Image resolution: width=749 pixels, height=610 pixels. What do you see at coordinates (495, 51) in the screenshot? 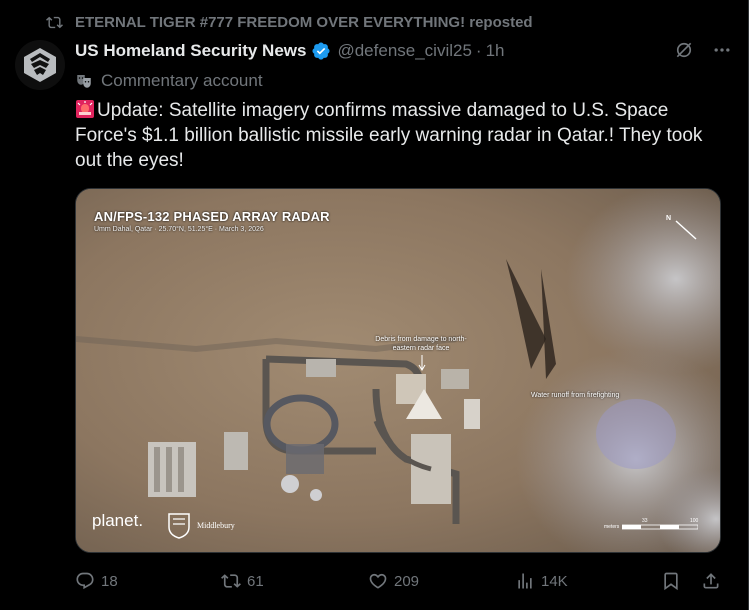
I see `timestamp: 1h` at bounding box center [495, 51].